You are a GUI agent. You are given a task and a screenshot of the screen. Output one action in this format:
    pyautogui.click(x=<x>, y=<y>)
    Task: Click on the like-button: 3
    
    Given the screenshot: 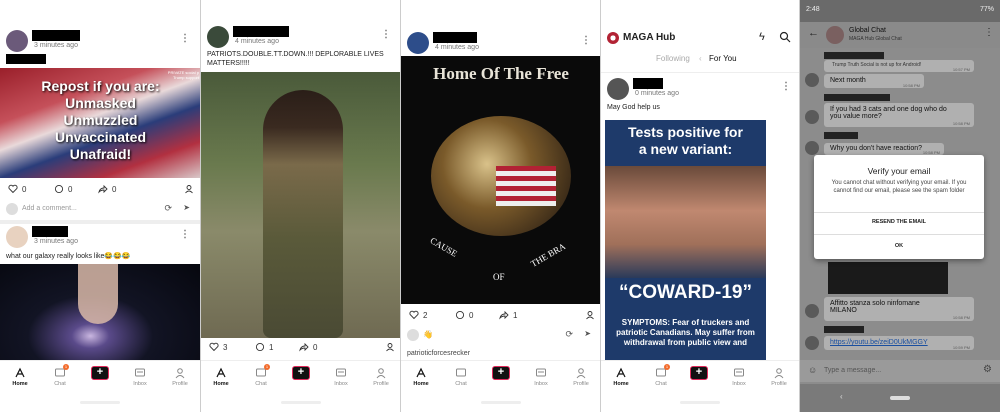 What is the action you would take?
    pyautogui.click(x=218, y=347)
    